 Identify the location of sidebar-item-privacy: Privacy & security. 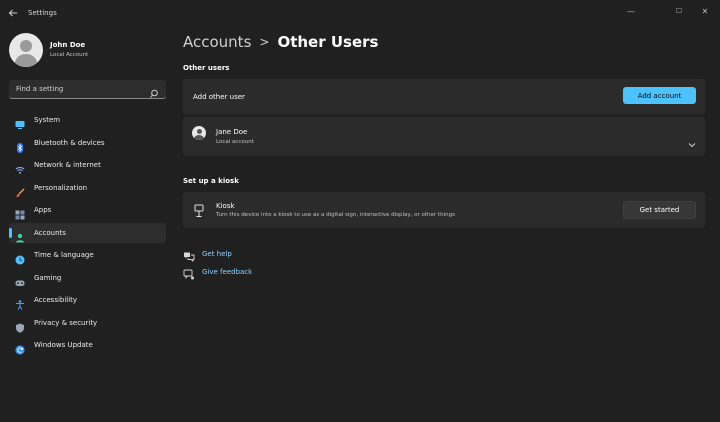
(87, 323).